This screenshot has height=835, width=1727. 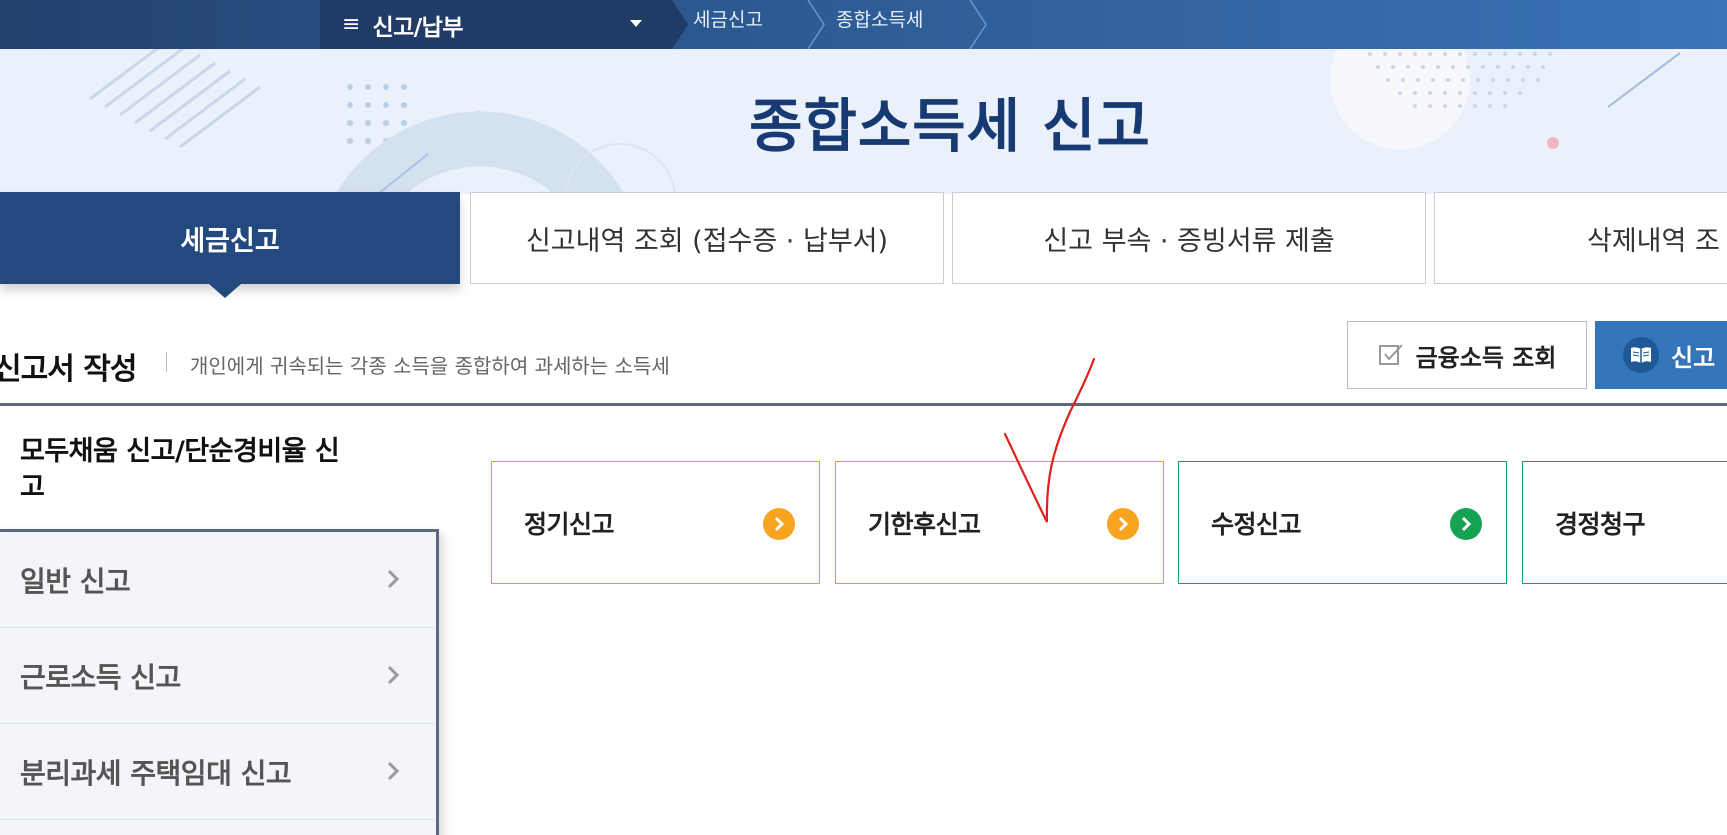 I want to click on card-late-filing: 기한후신고, so click(x=999, y=522).